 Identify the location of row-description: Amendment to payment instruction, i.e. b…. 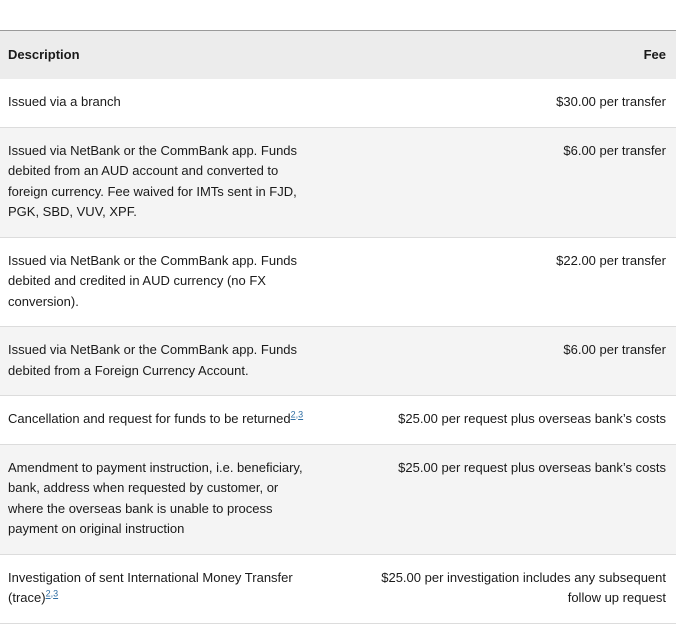
(170, 499).